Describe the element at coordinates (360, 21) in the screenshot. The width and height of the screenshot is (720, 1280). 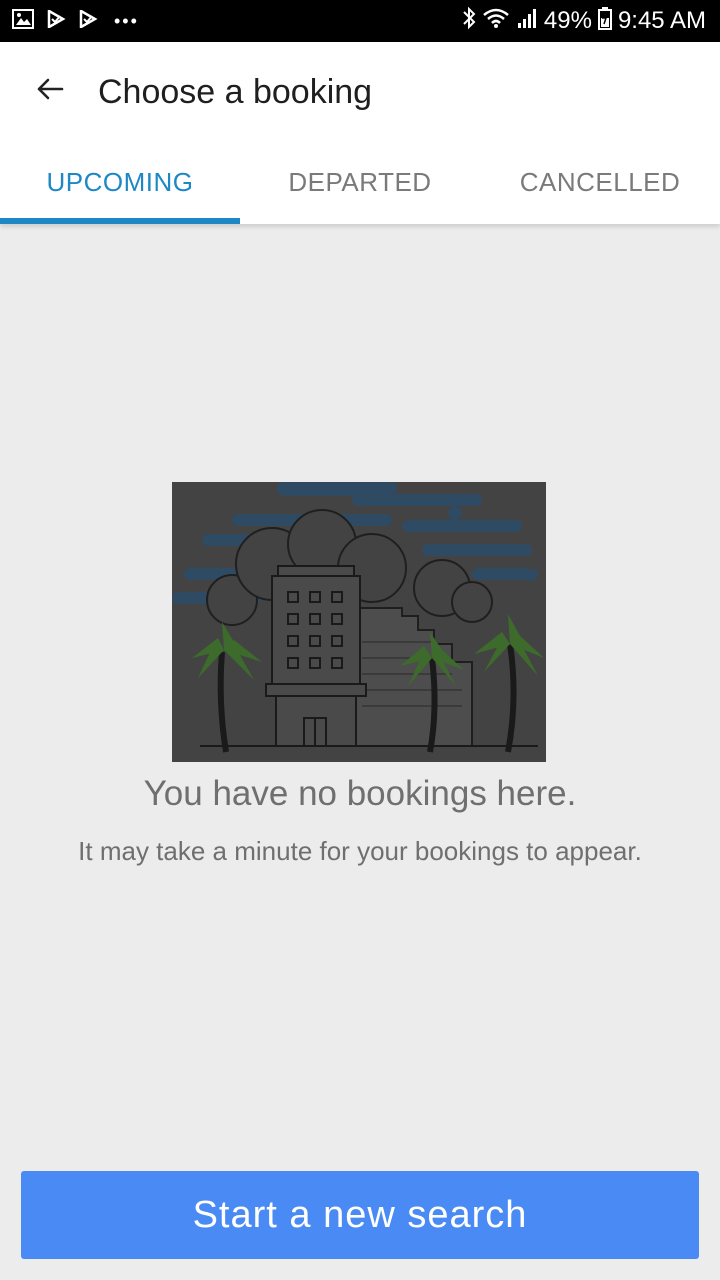
I see `status-bar: ••• 49% 9:45 AM` at that location.